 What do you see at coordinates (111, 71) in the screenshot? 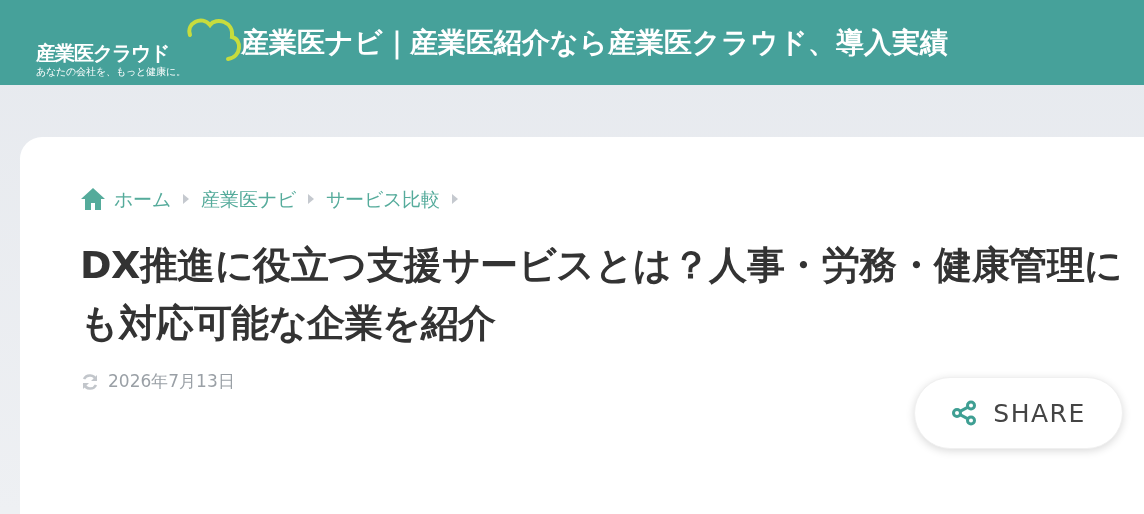
I see `logo-tagline: あなたの会社を、もっと健康に。` at bounding box center [111, 71].